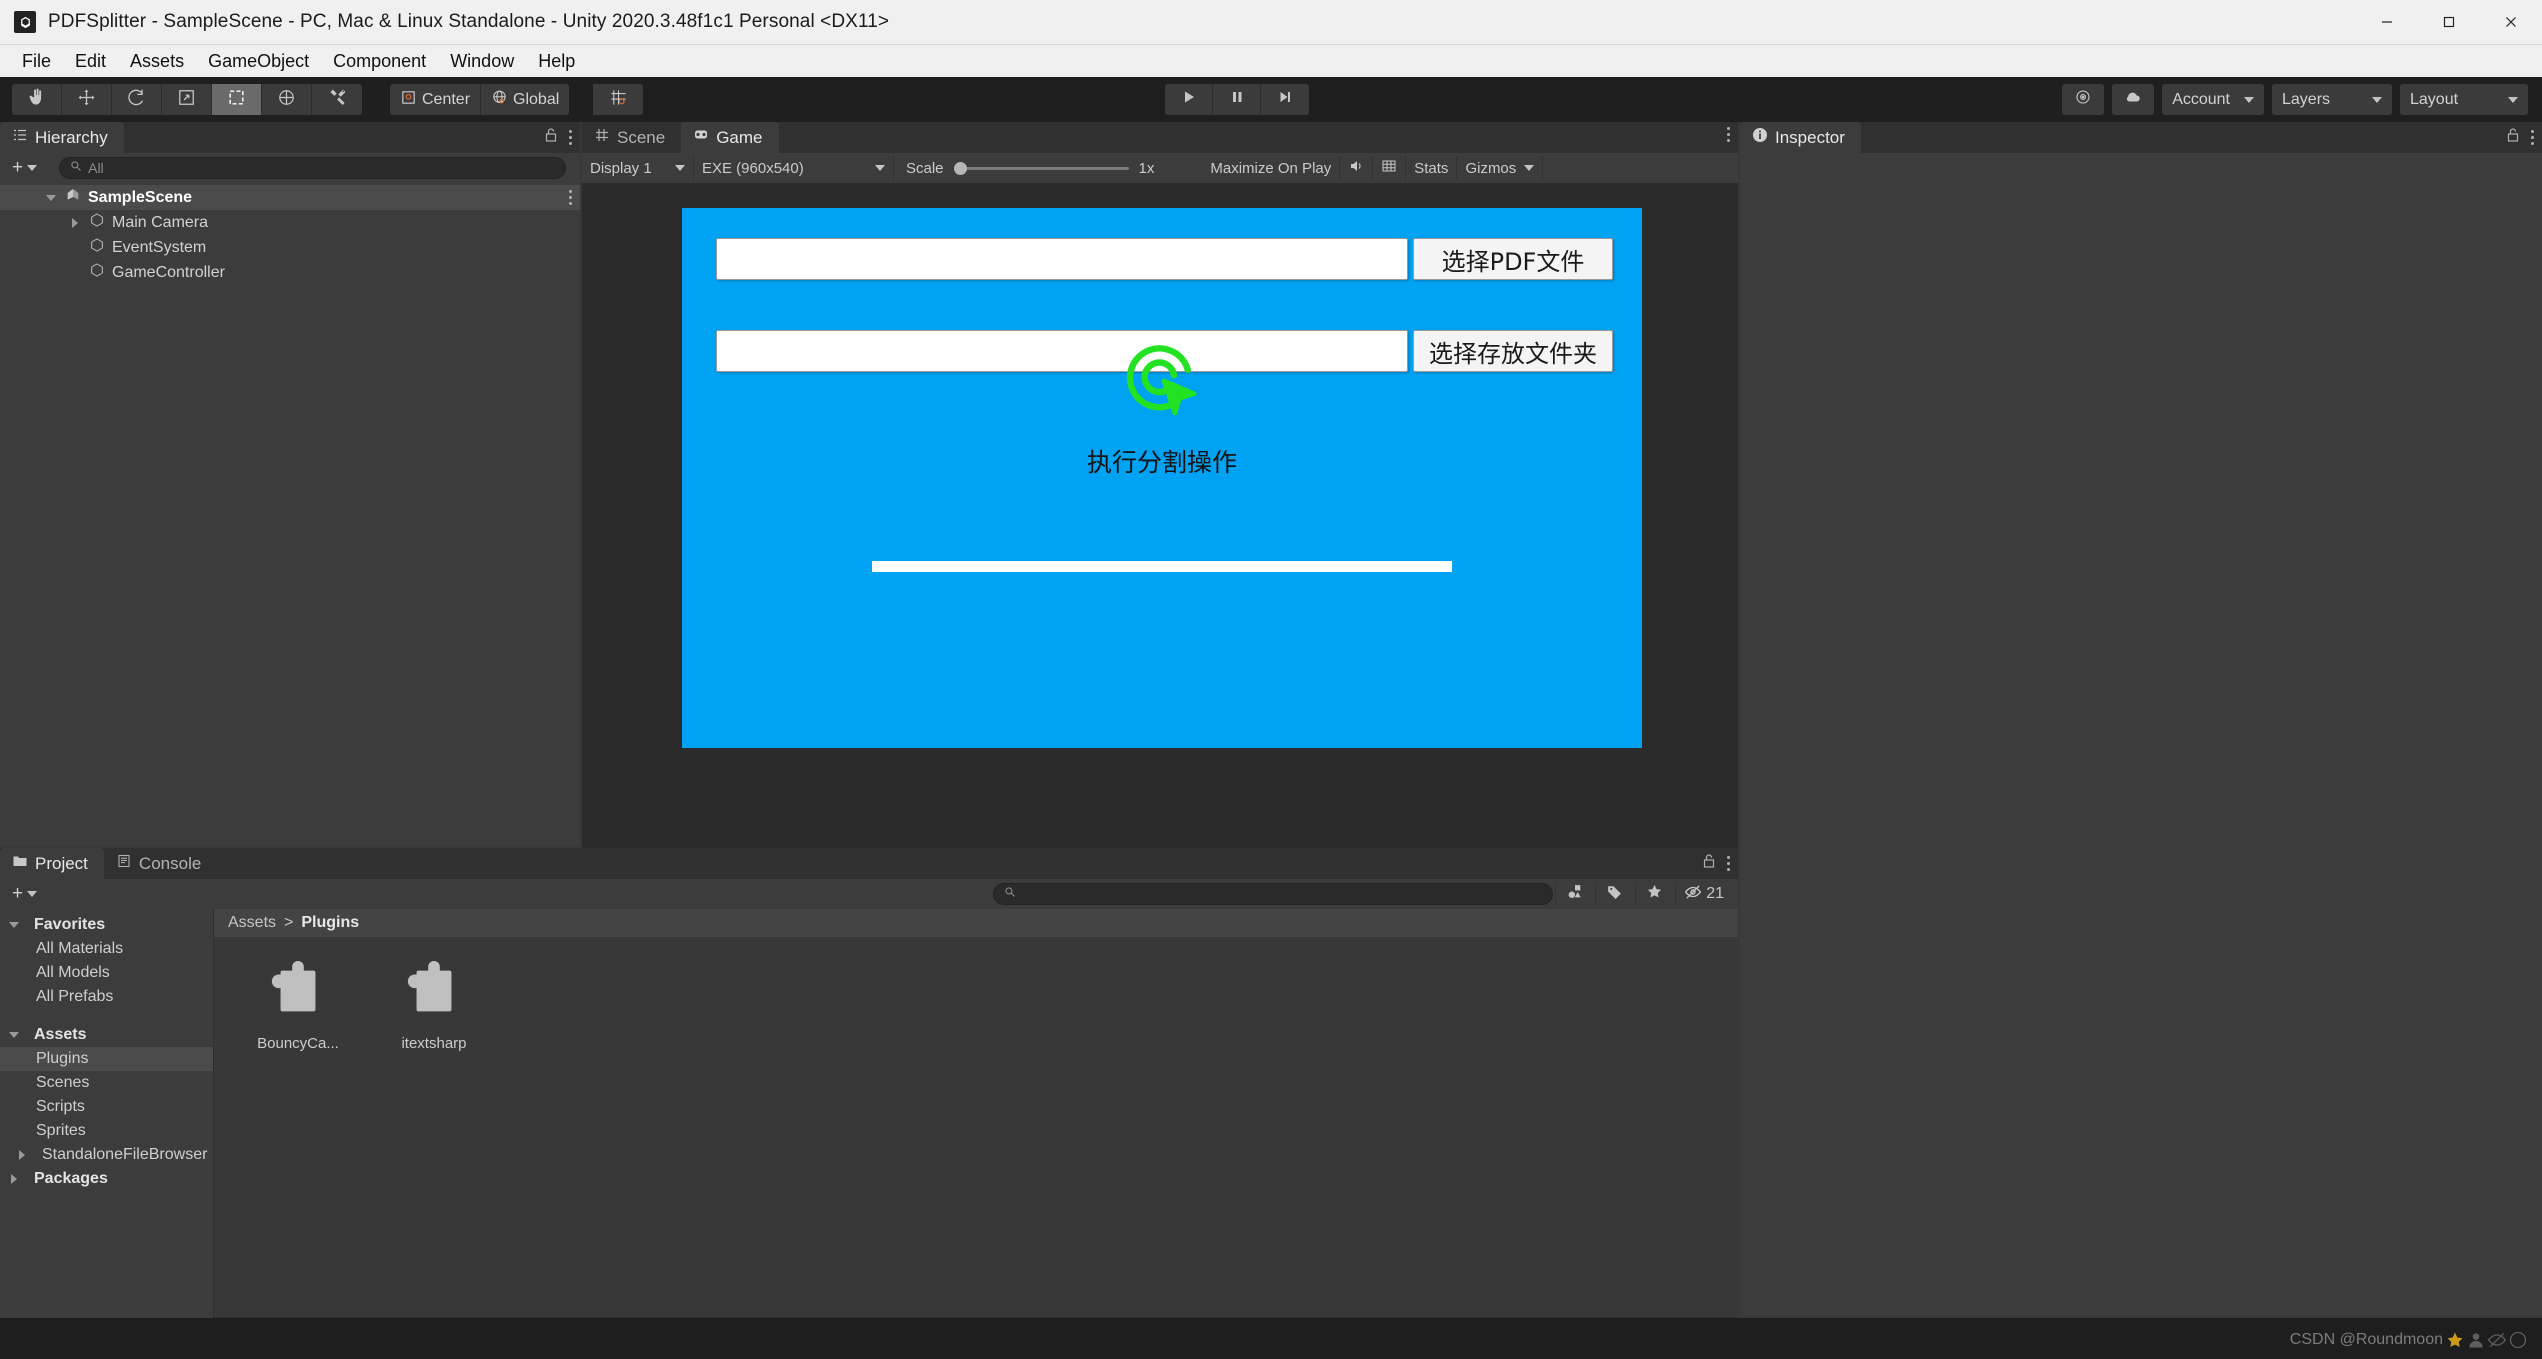 The width and height of the screenshot is (2542, 1359). Describe the element at coordinates (2332, 99) in the screenshot. I see `layers-dropdown: Layers` at that location.